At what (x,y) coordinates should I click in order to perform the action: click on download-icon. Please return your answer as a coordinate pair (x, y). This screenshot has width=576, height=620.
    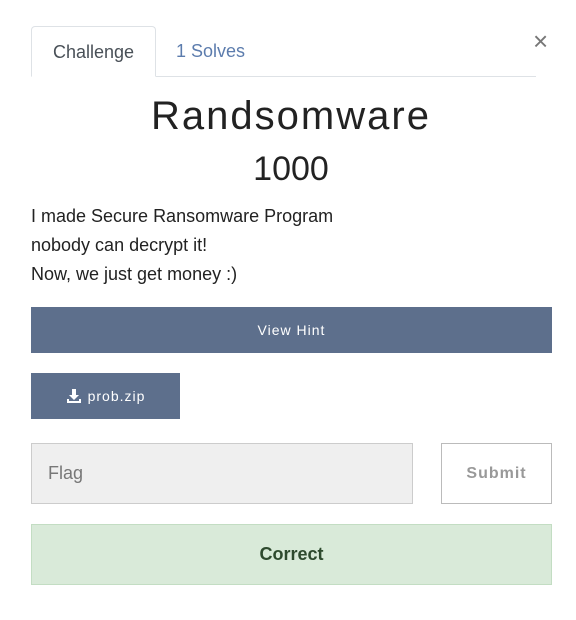
    Looking at the image, I should click on (73, 396).